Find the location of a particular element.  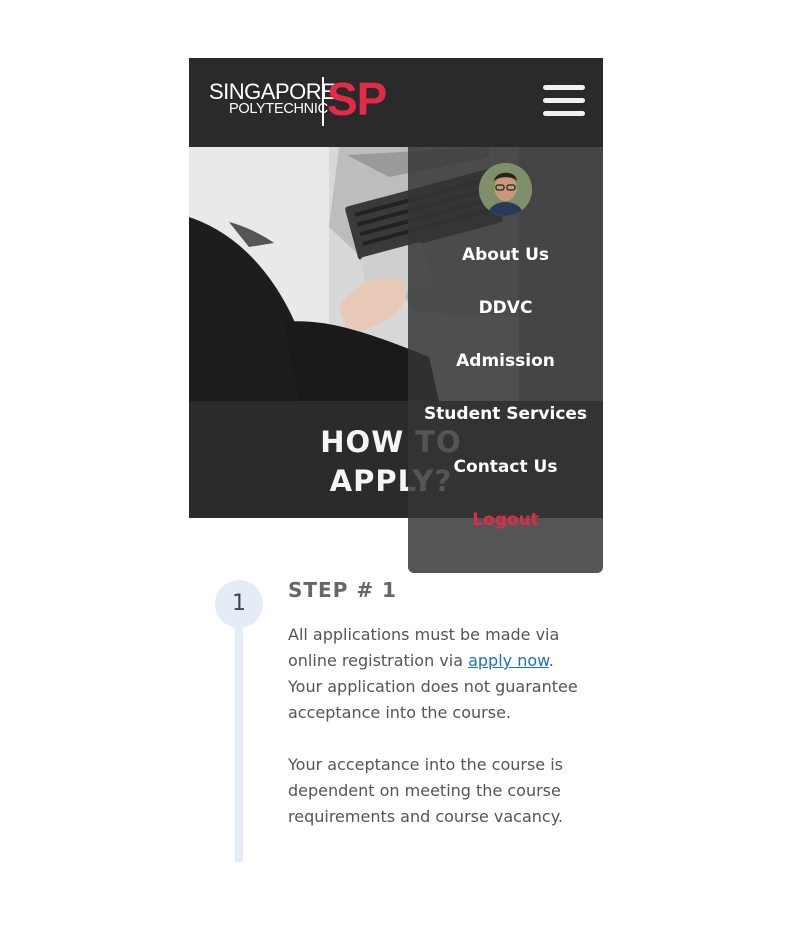

menu-item-ddvc: DDVC is located at coordinates (505, 308).